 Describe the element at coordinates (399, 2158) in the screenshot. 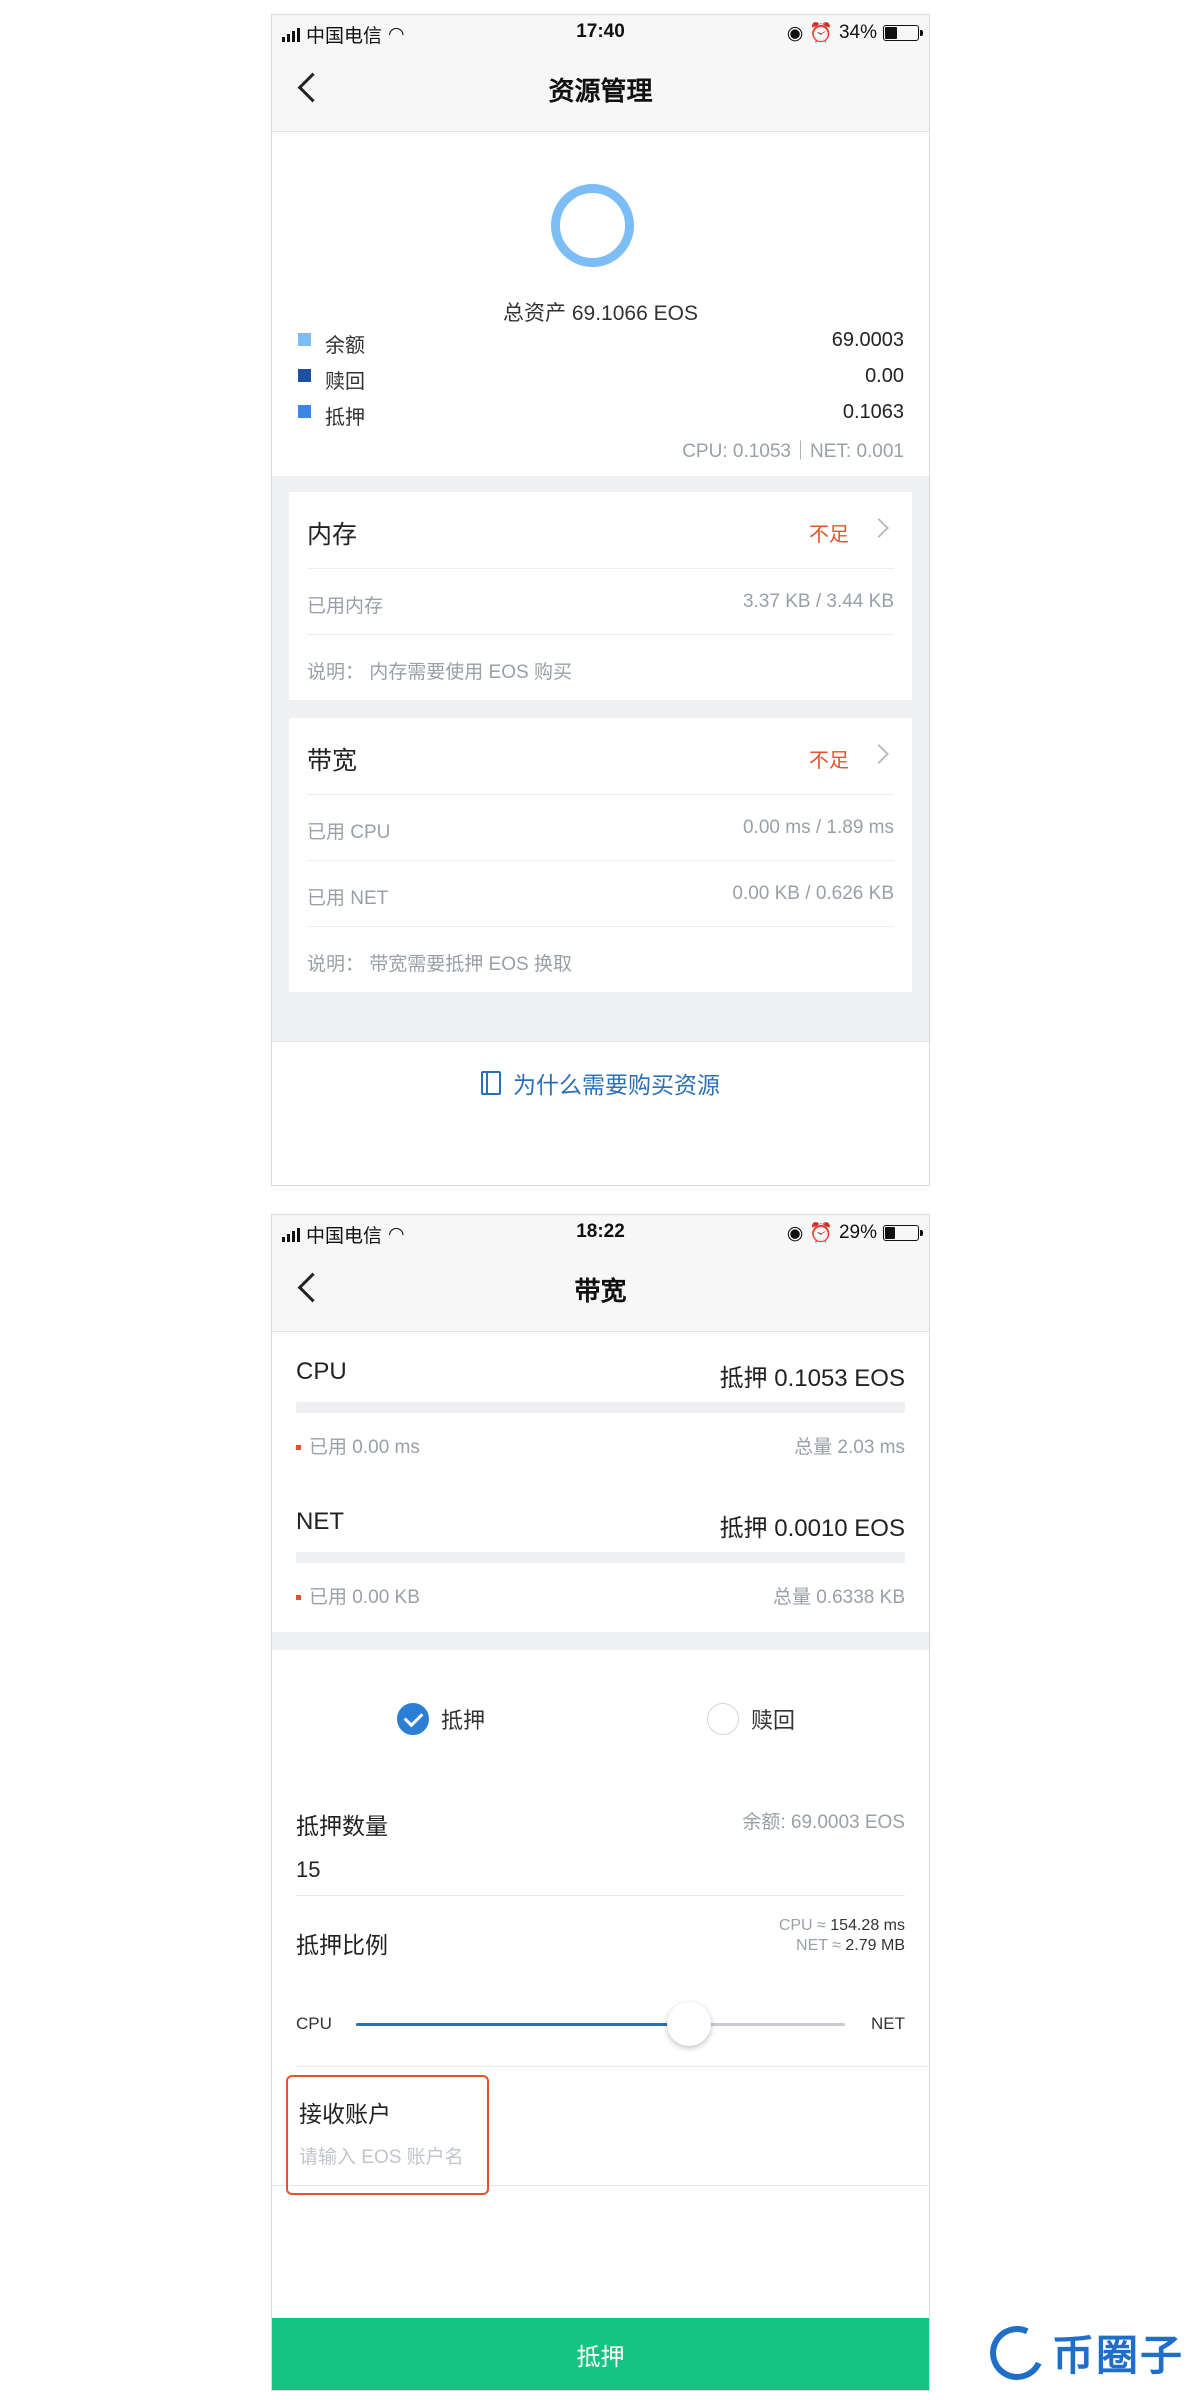

I see `receiver-account-input` at that location.